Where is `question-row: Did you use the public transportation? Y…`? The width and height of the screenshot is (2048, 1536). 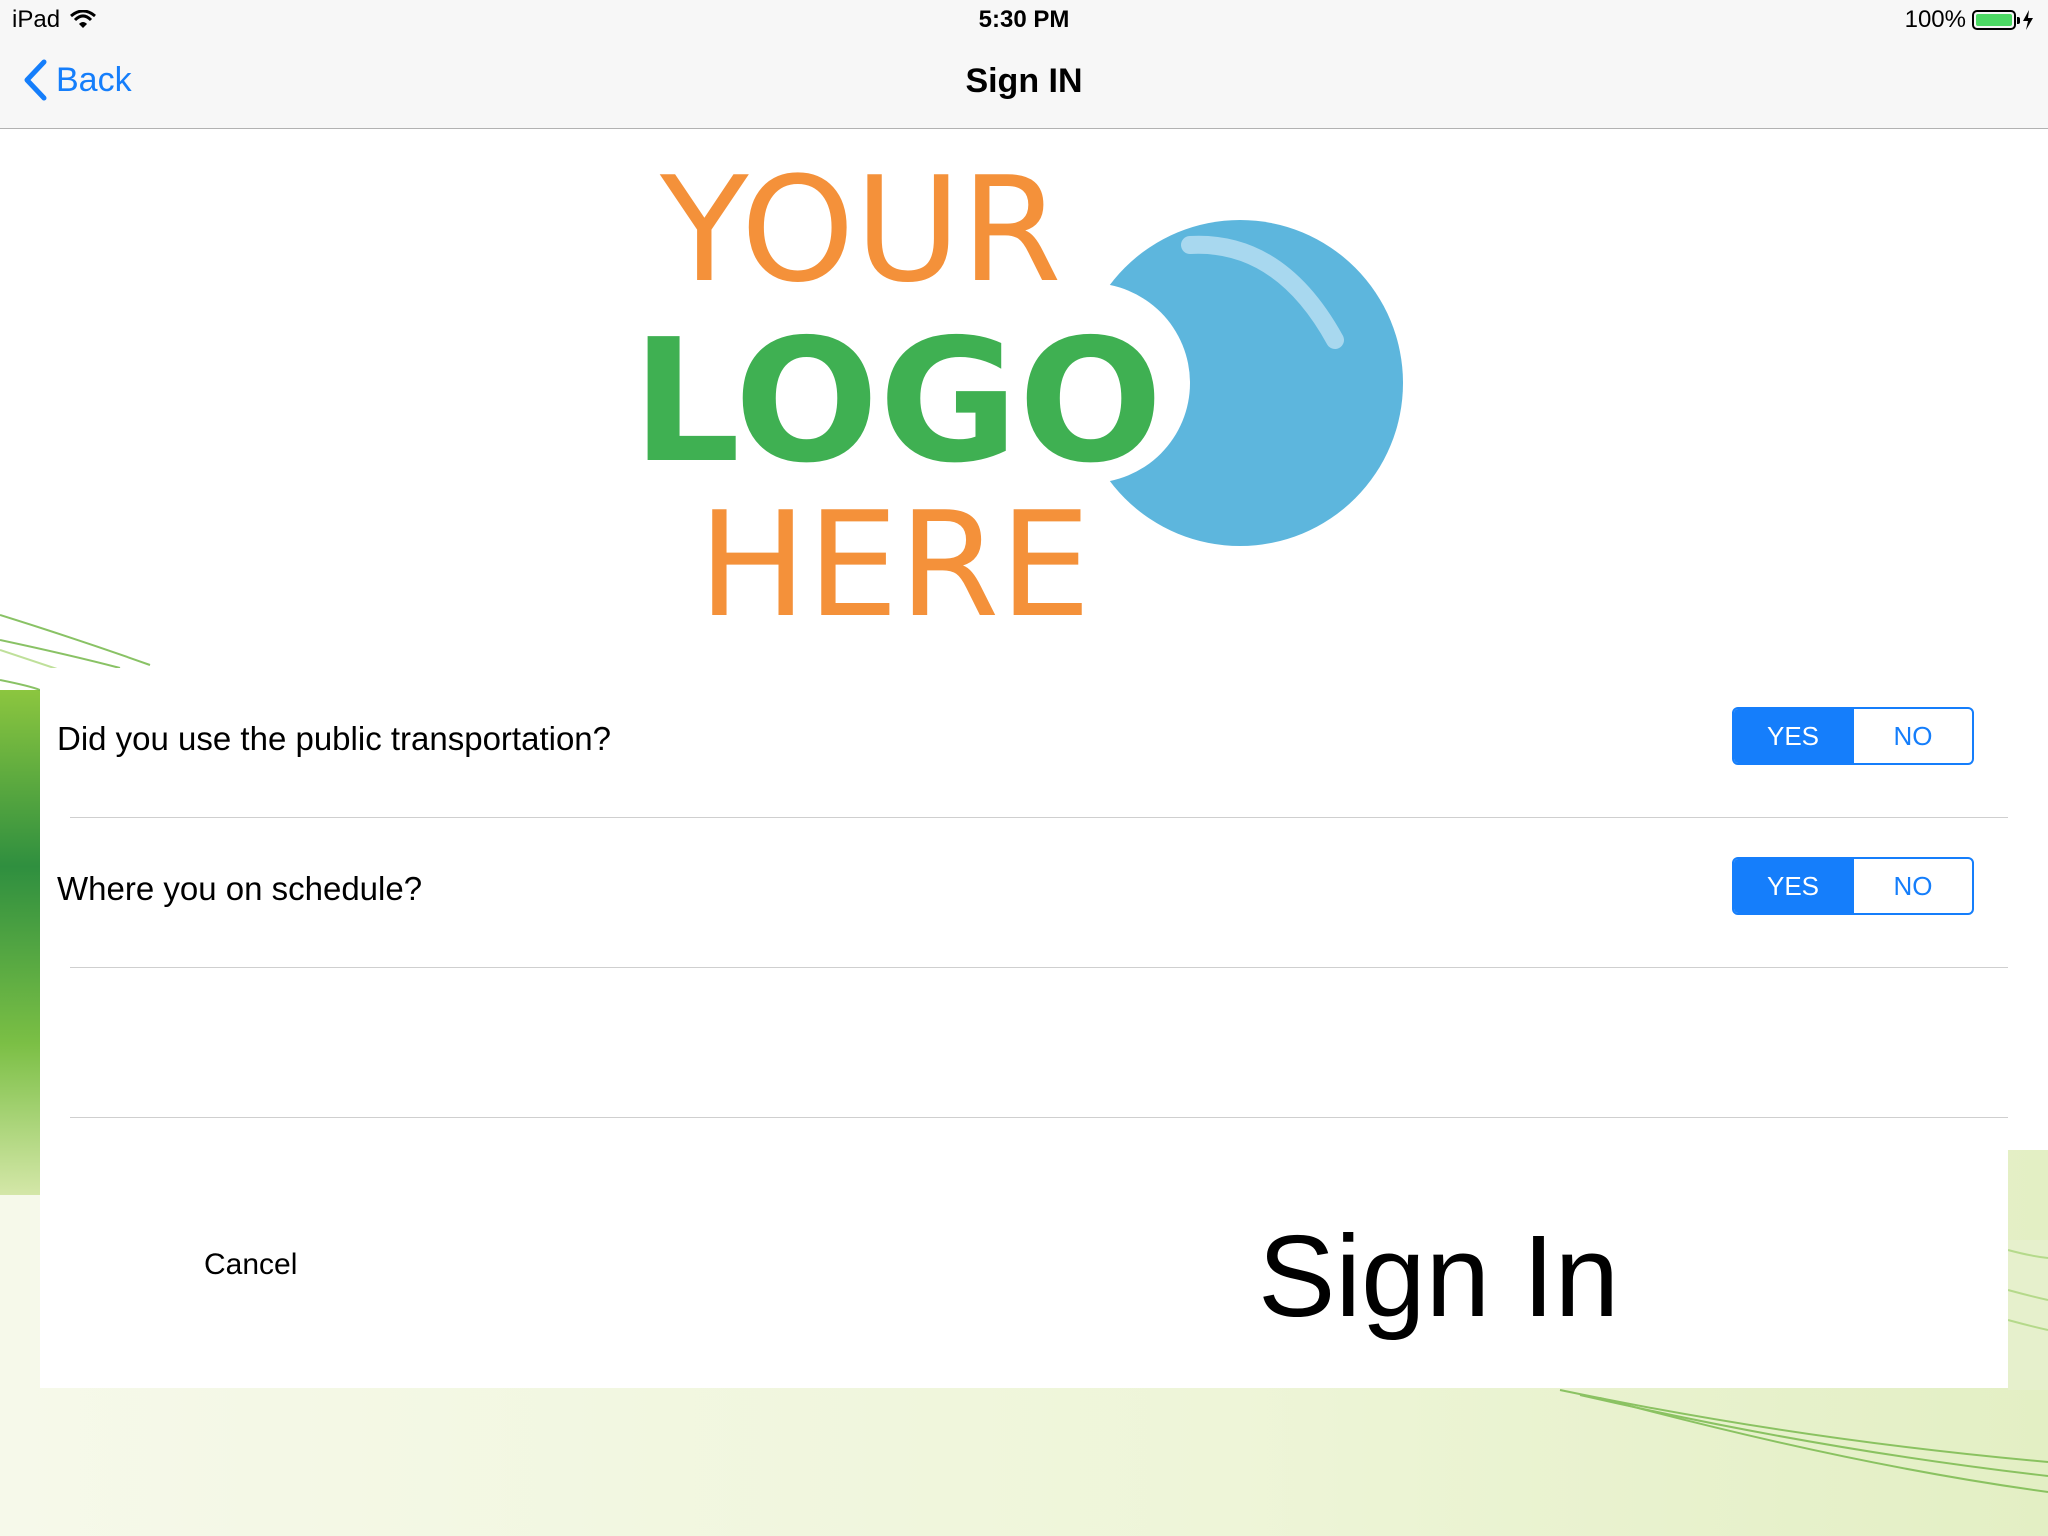 question-row: Did you use the public transportation? Y… is located at coordinates (1024, 743).